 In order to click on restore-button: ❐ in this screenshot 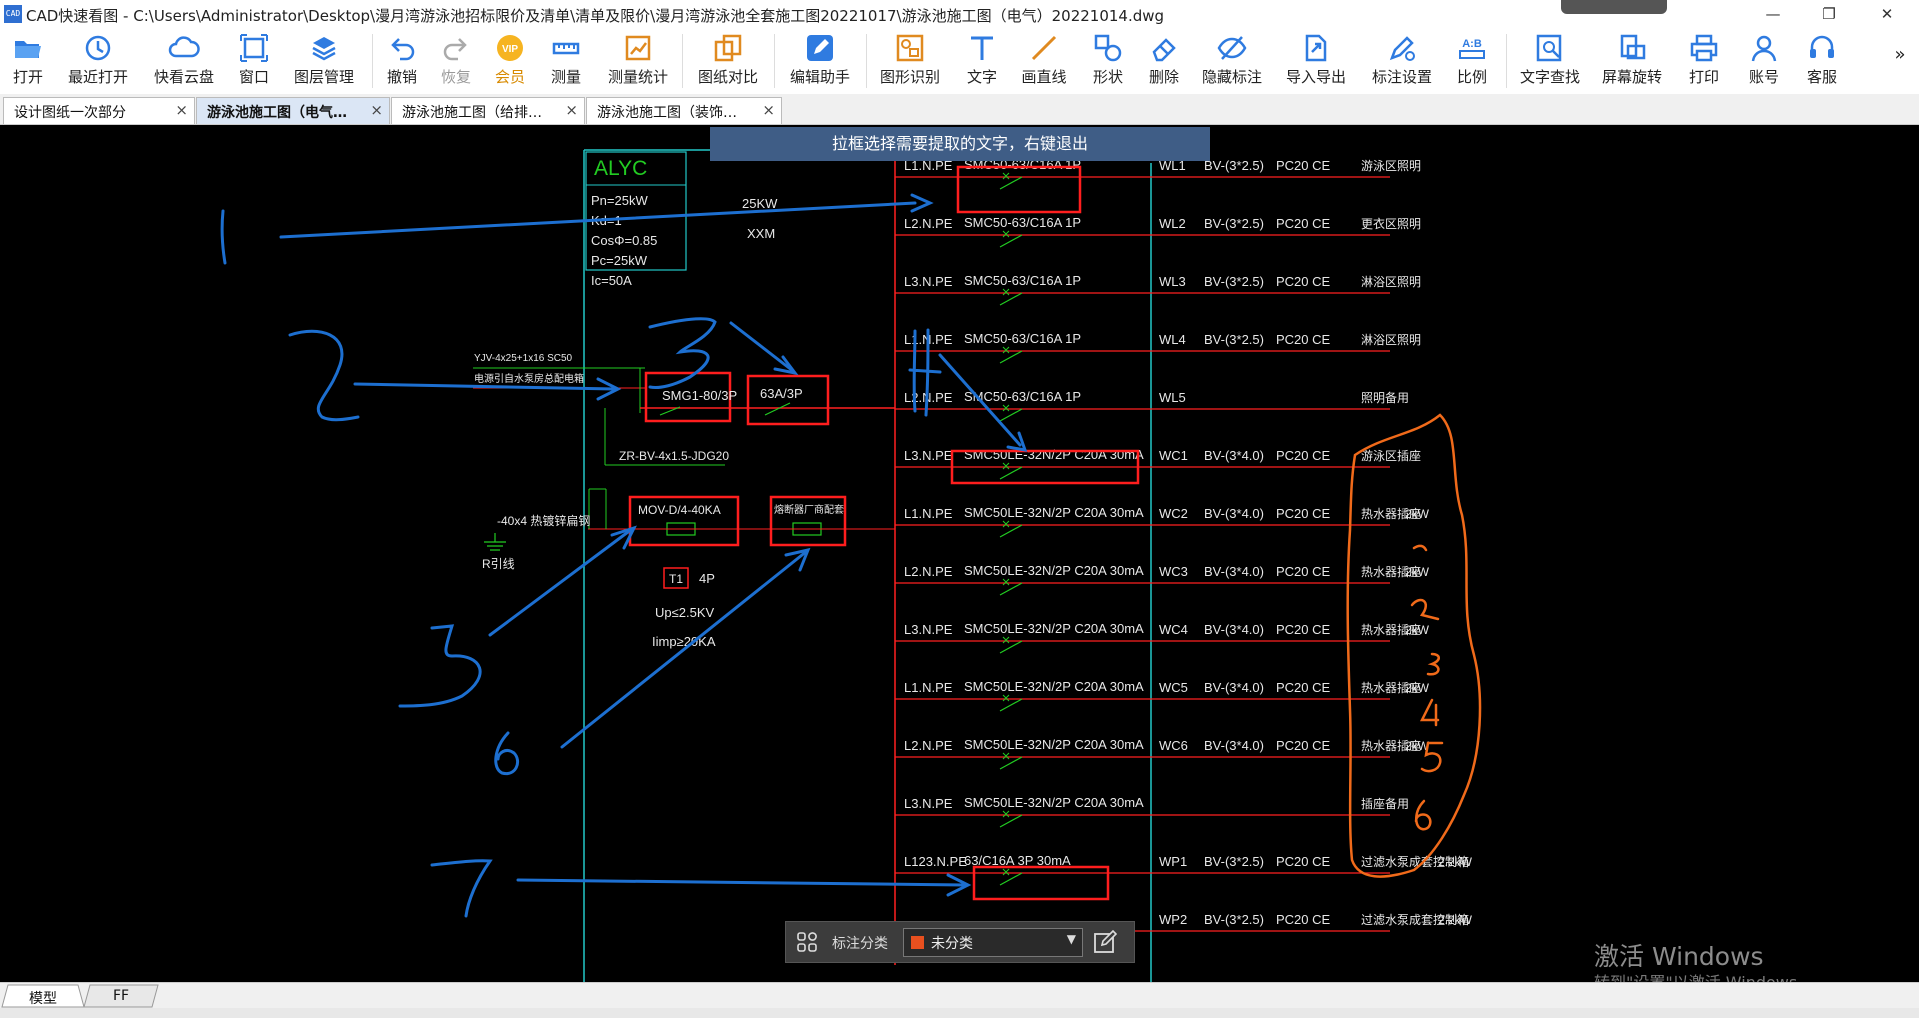, I will do `click(1829, 14)`.